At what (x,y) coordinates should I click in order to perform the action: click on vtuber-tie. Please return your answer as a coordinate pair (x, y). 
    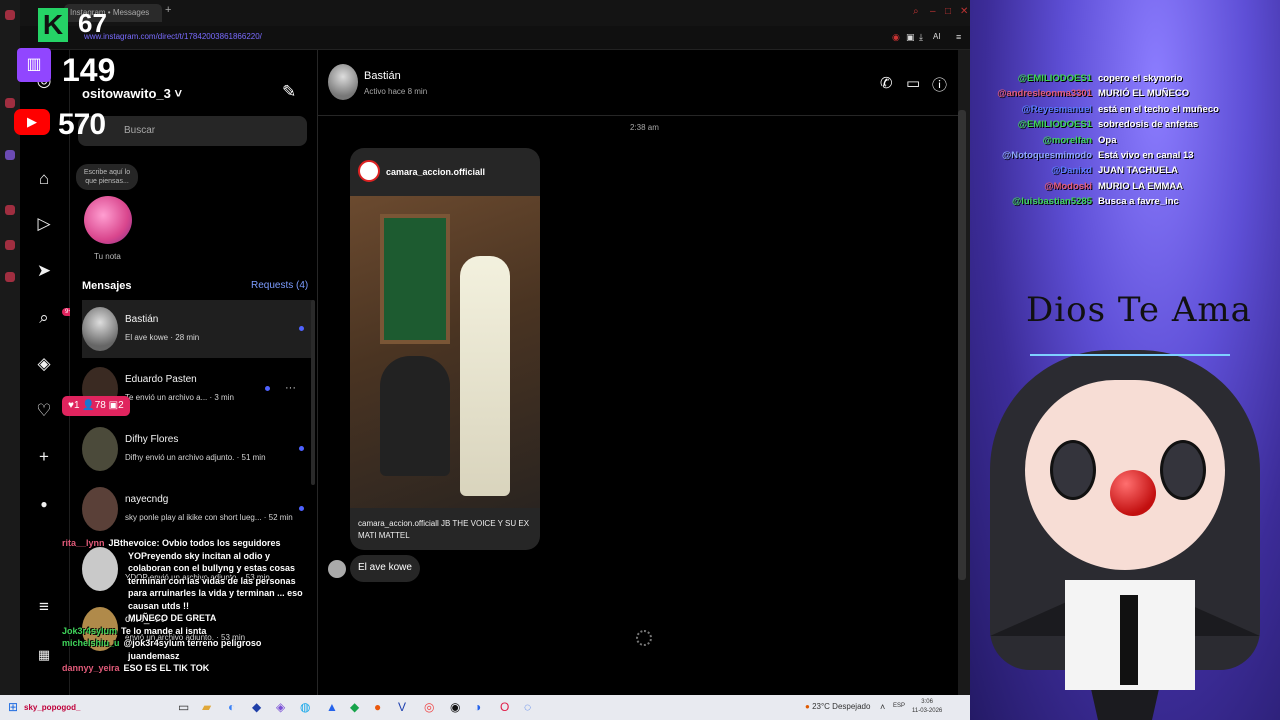
    Looking at the image, I should click on (1129, 640).